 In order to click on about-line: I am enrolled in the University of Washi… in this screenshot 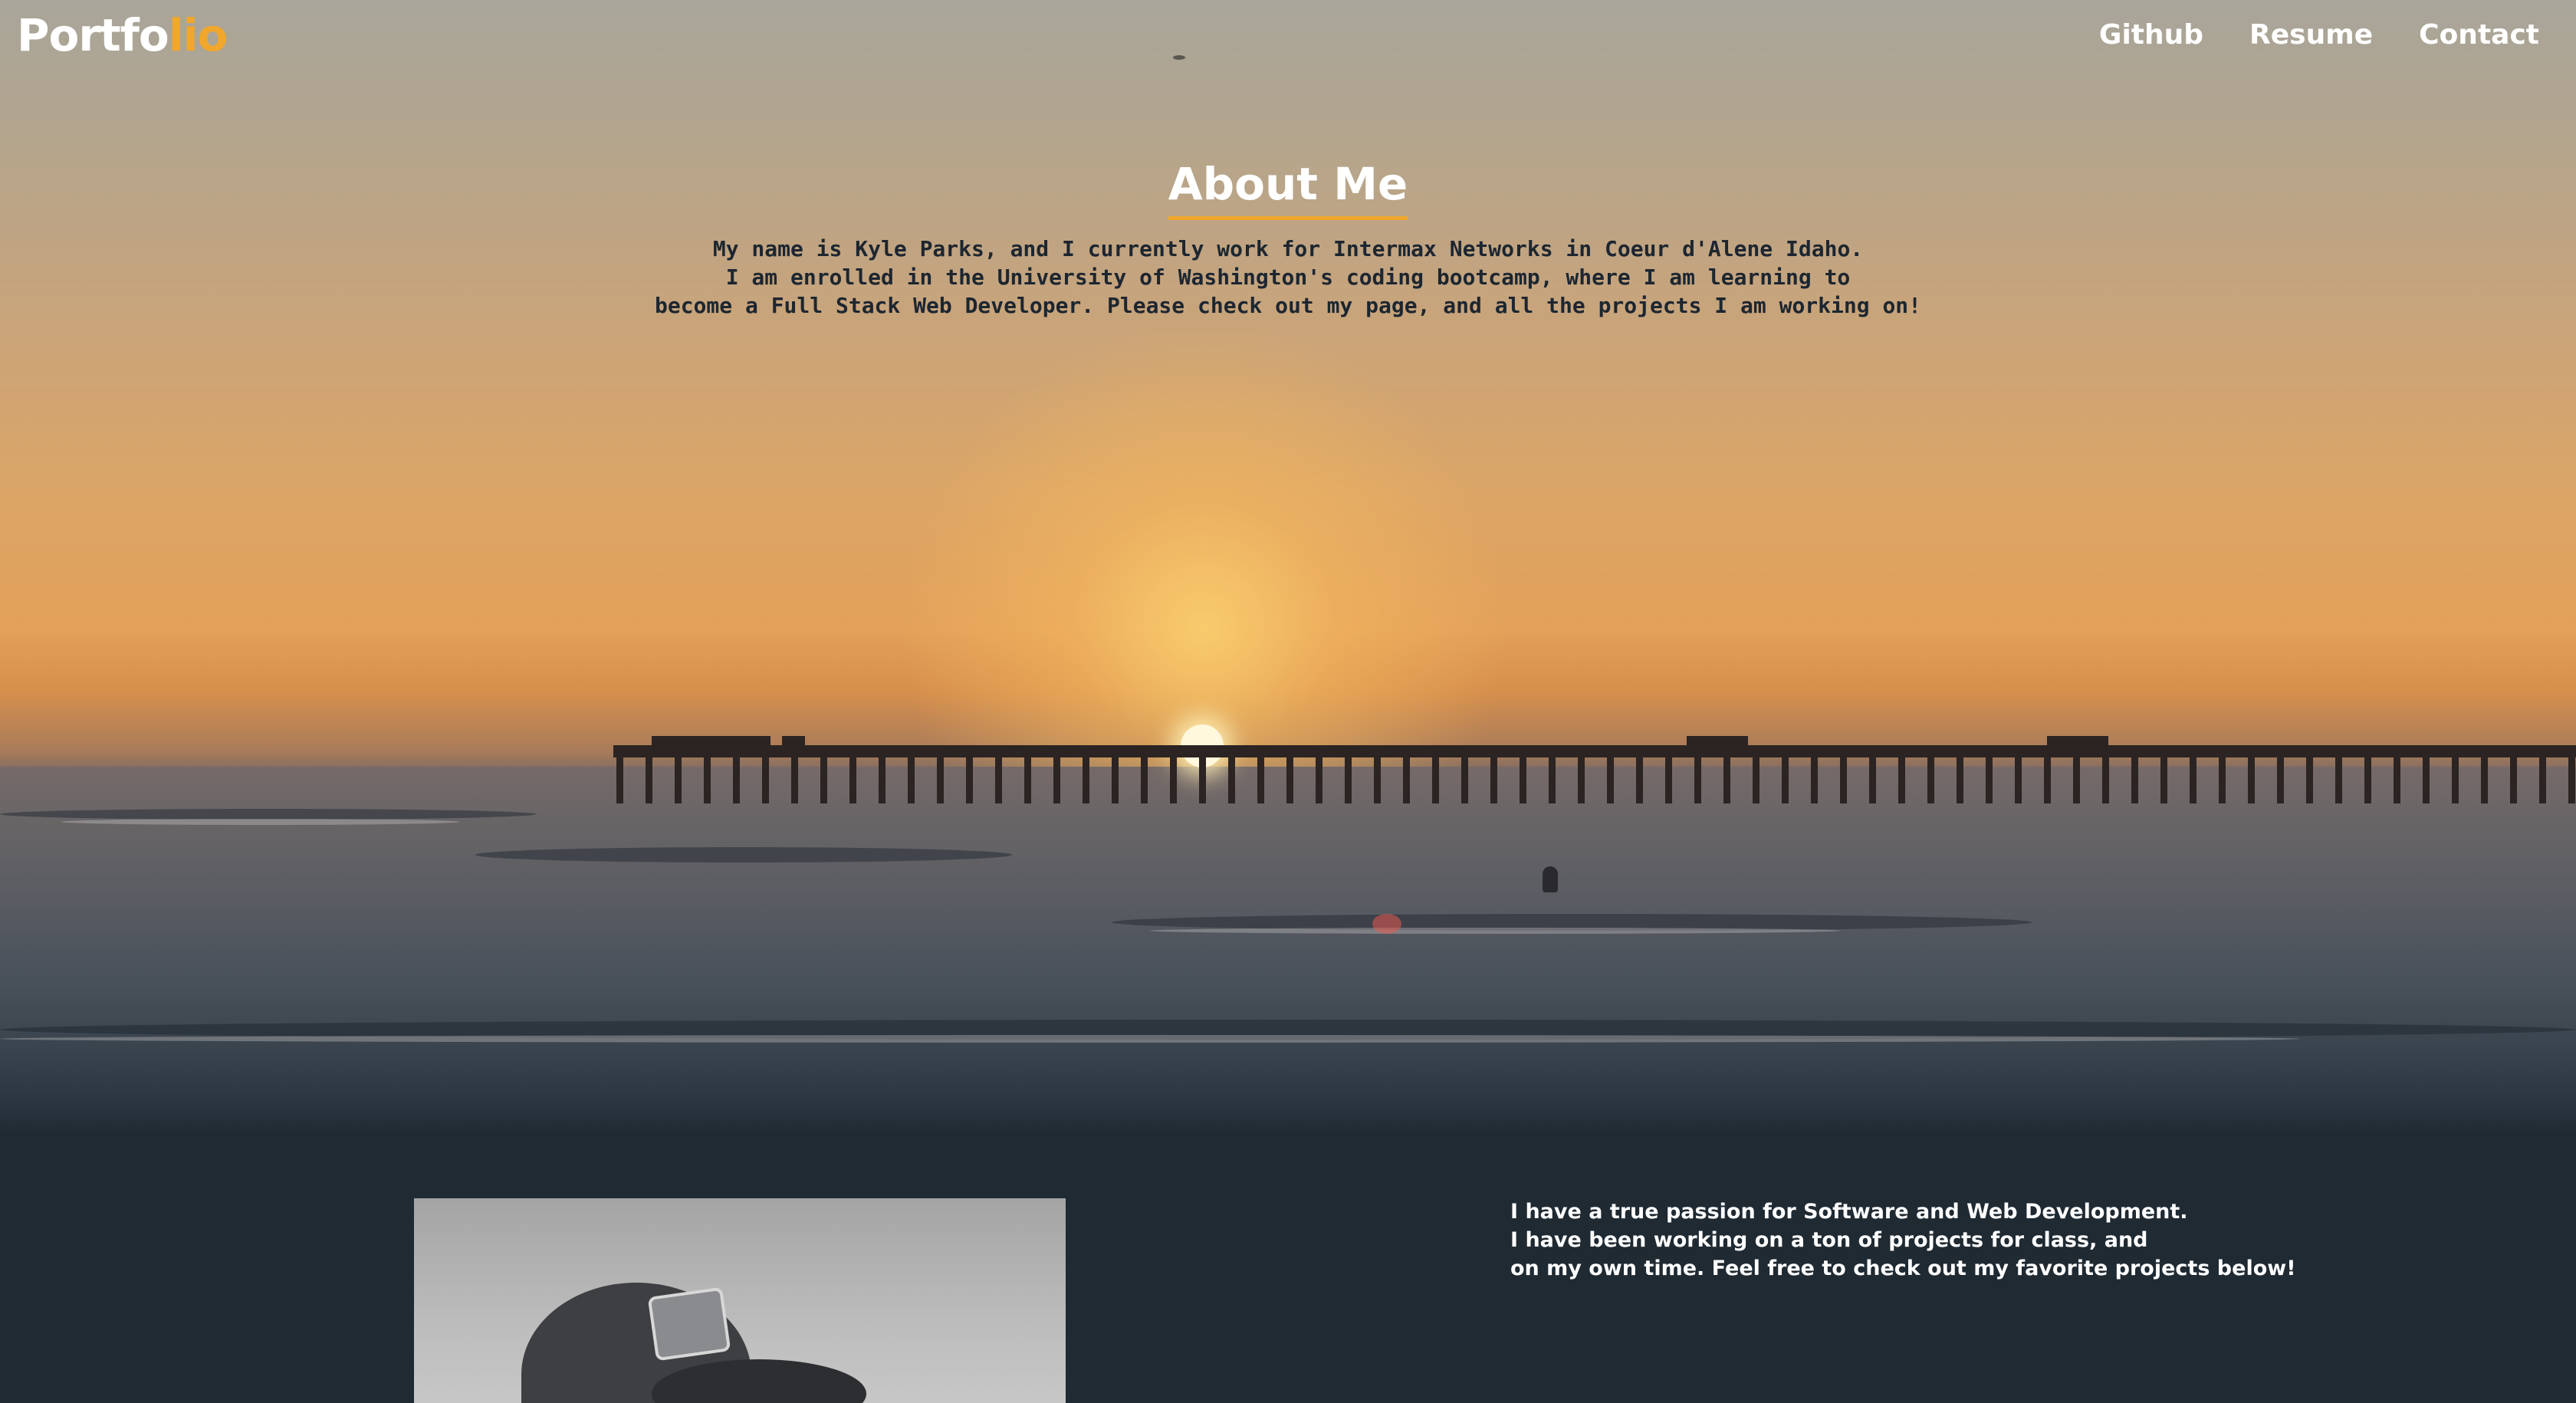, I will do `click(1288, 277)`.